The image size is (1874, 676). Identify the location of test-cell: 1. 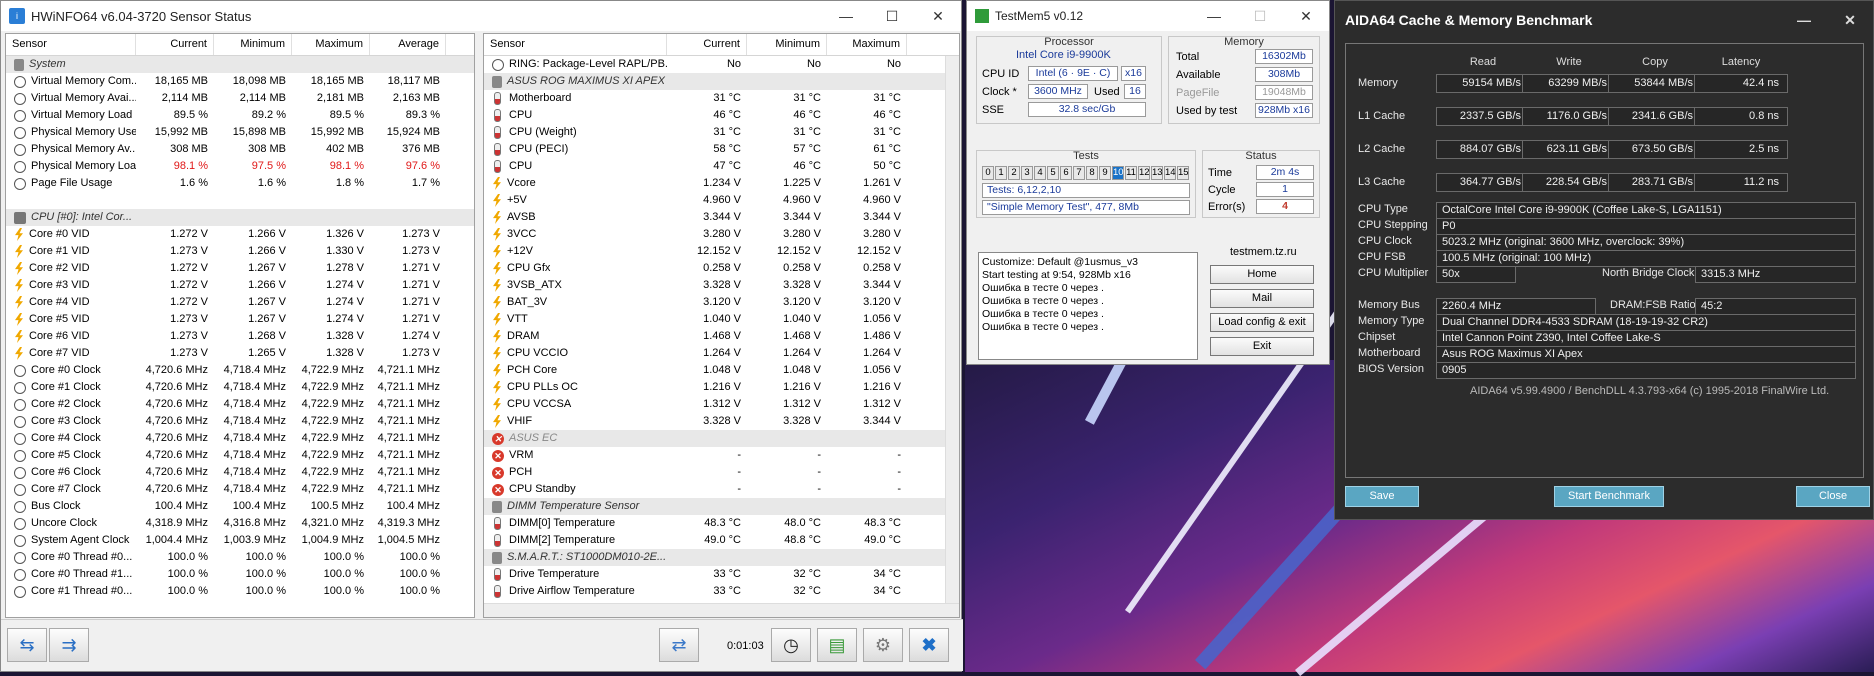
(1001, 173).